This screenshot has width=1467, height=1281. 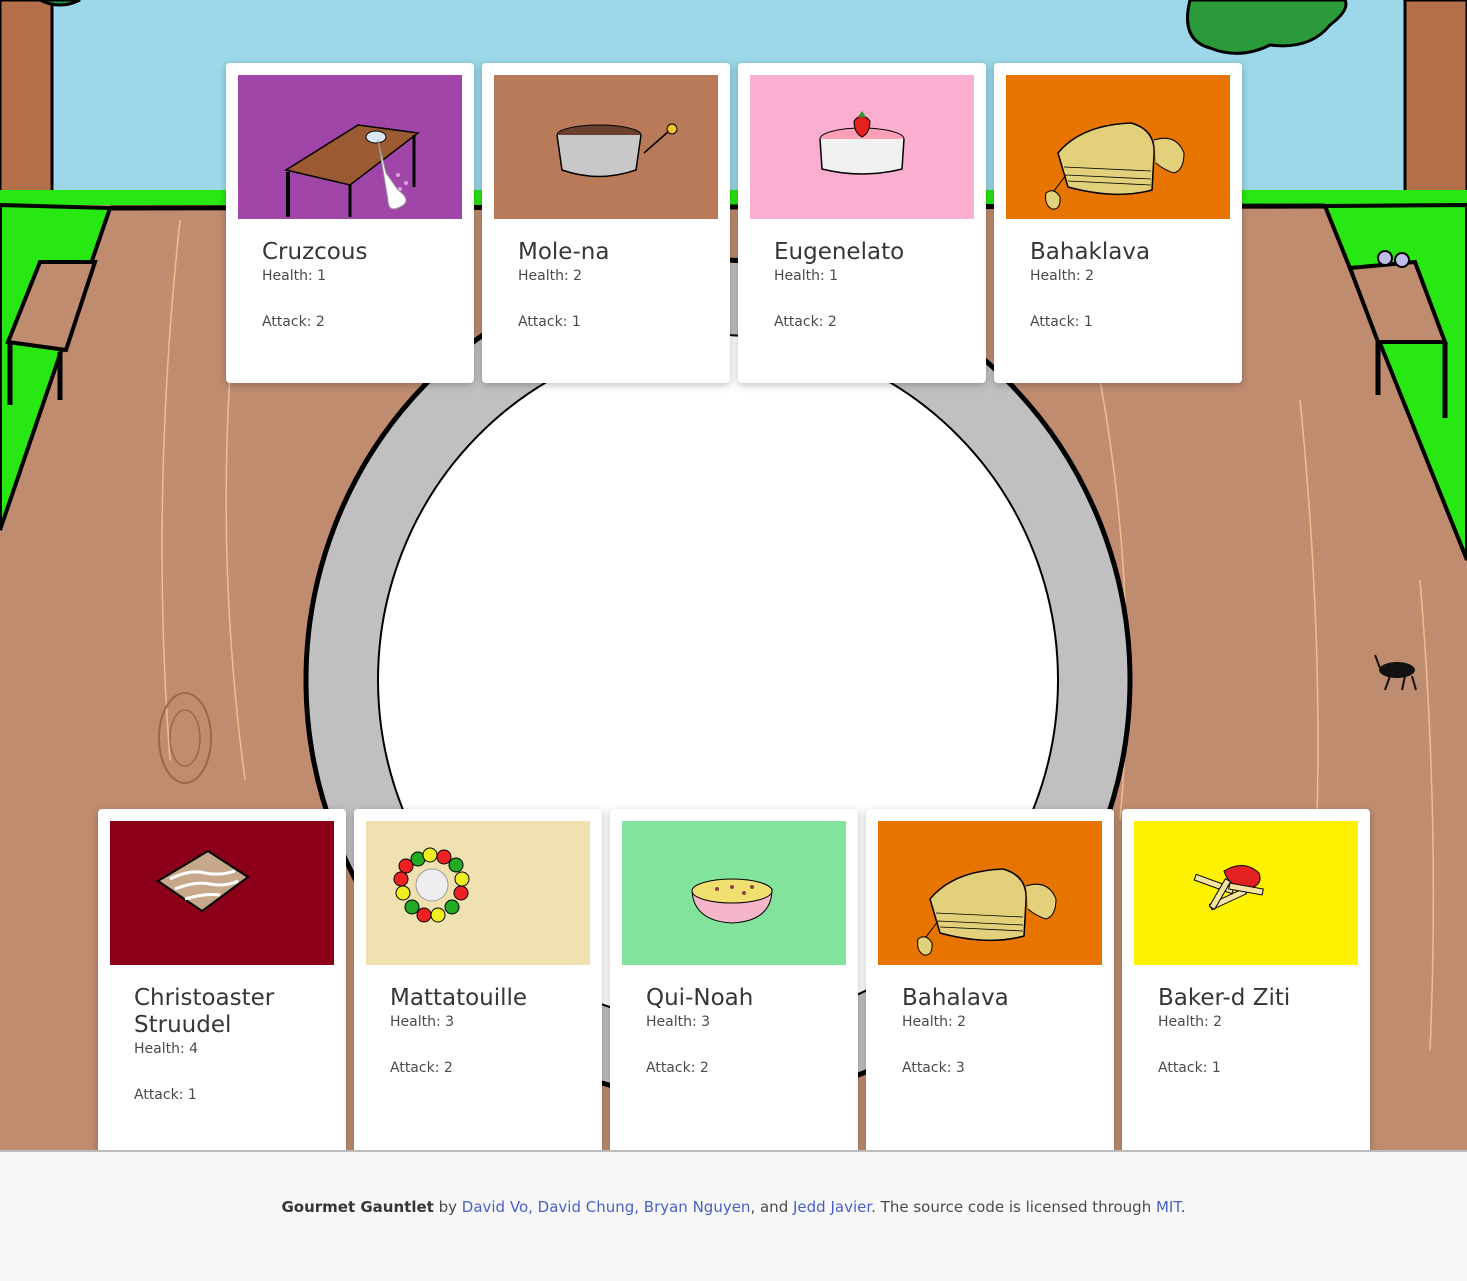 I want to click on food-card-content: Christoaster Struudel Health: 4 Attack: 1, so click(x=230, y=1045).